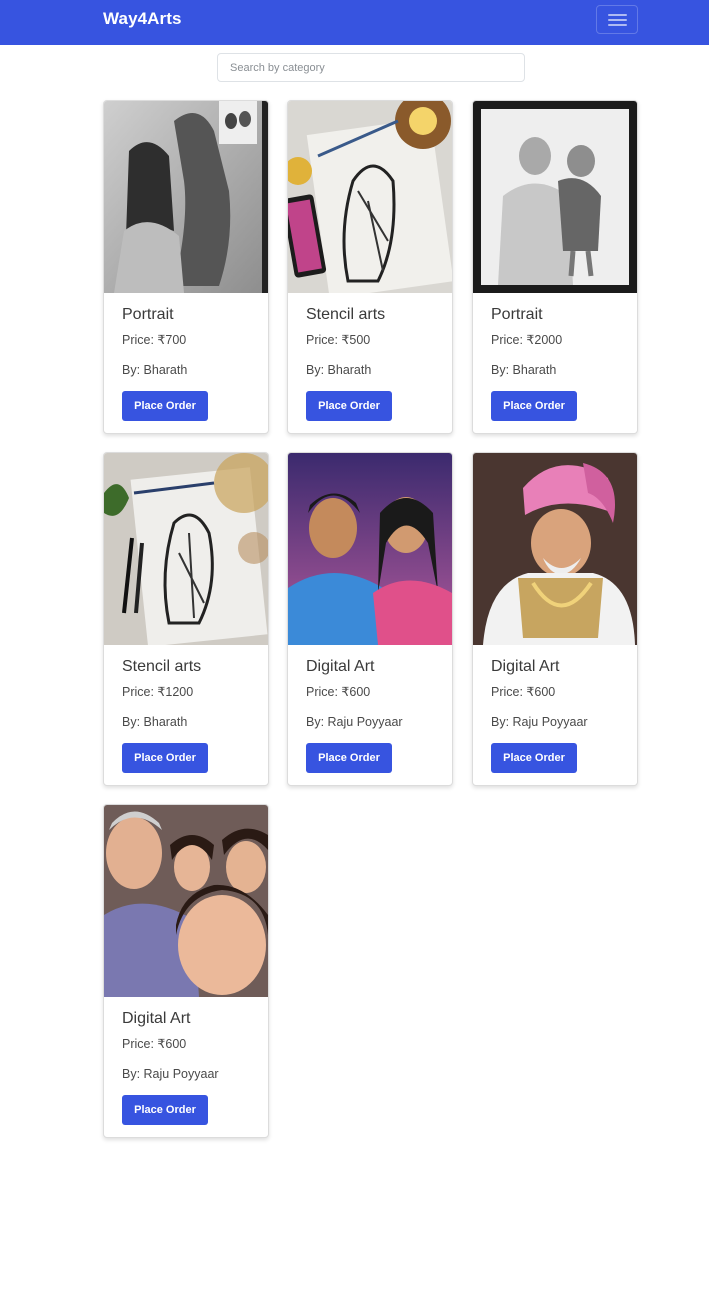 This screenshot has width=709, height=1300. What do you see at coordinates (142, 19) in the screenshot?
I see `brand-logo: Way4Arts` at bounding box center [142, 19].